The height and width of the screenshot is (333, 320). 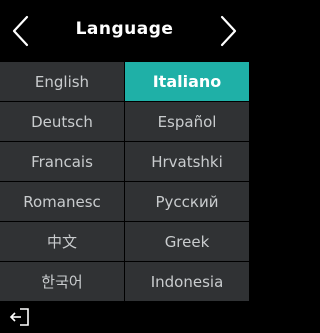 What do you see at coordinates (62, 121) in the screenshot?
I see `language-option: Deutsch` at bounding box center [62, 121].